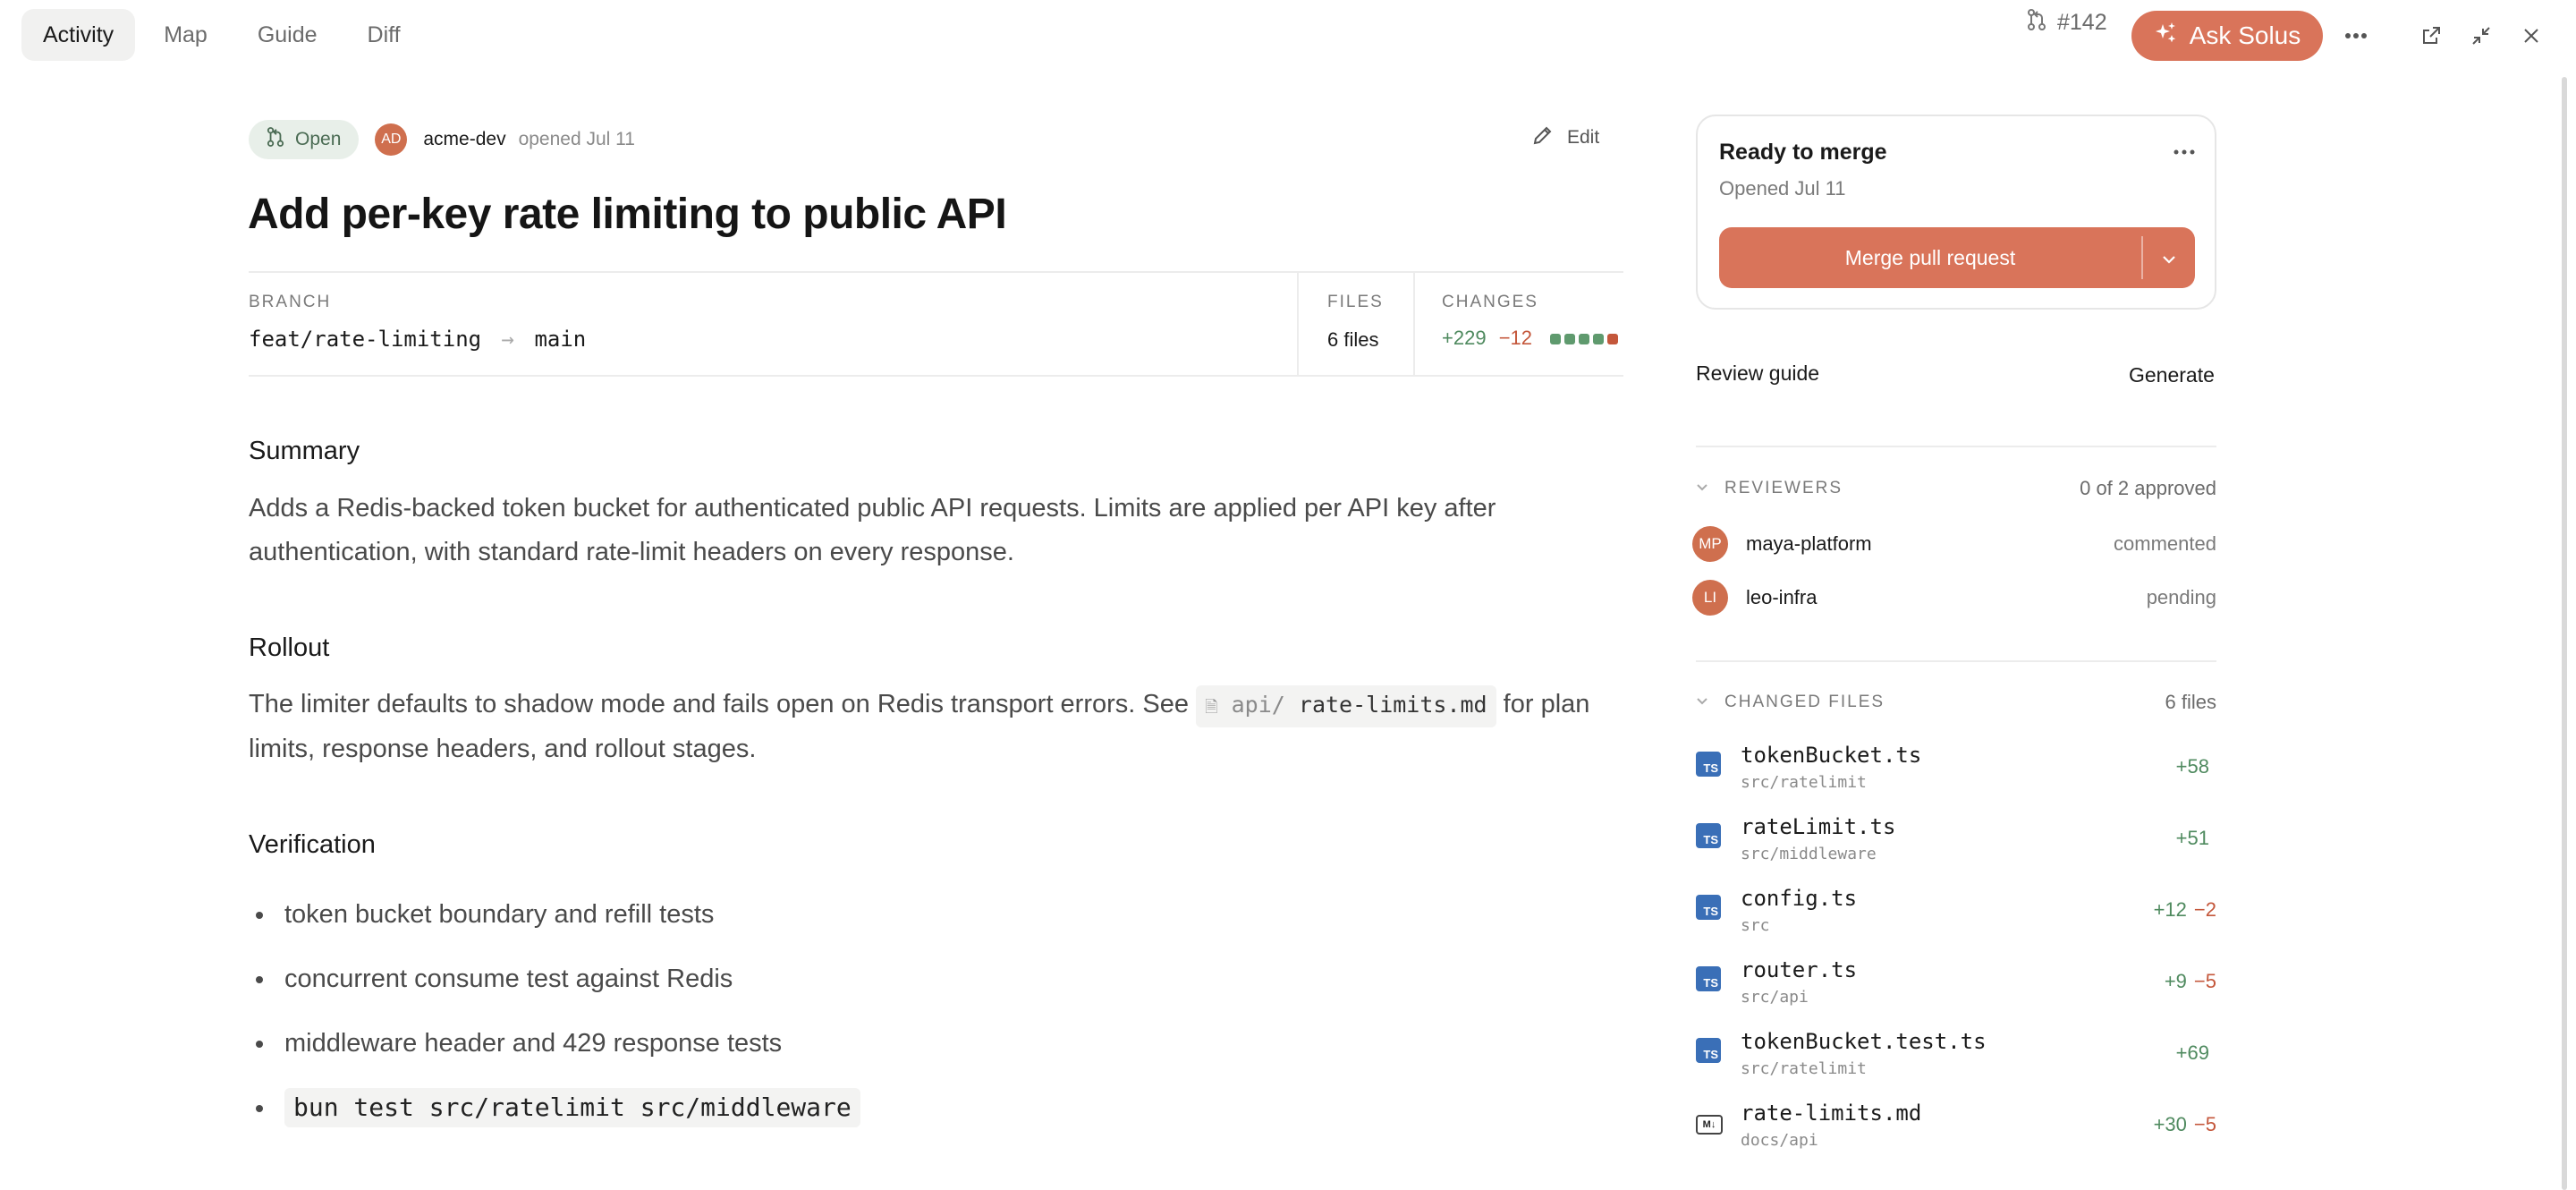 This screenshot has width=2576, height=1190. I want to click on verification-heading: Verification, so click(312, 844).